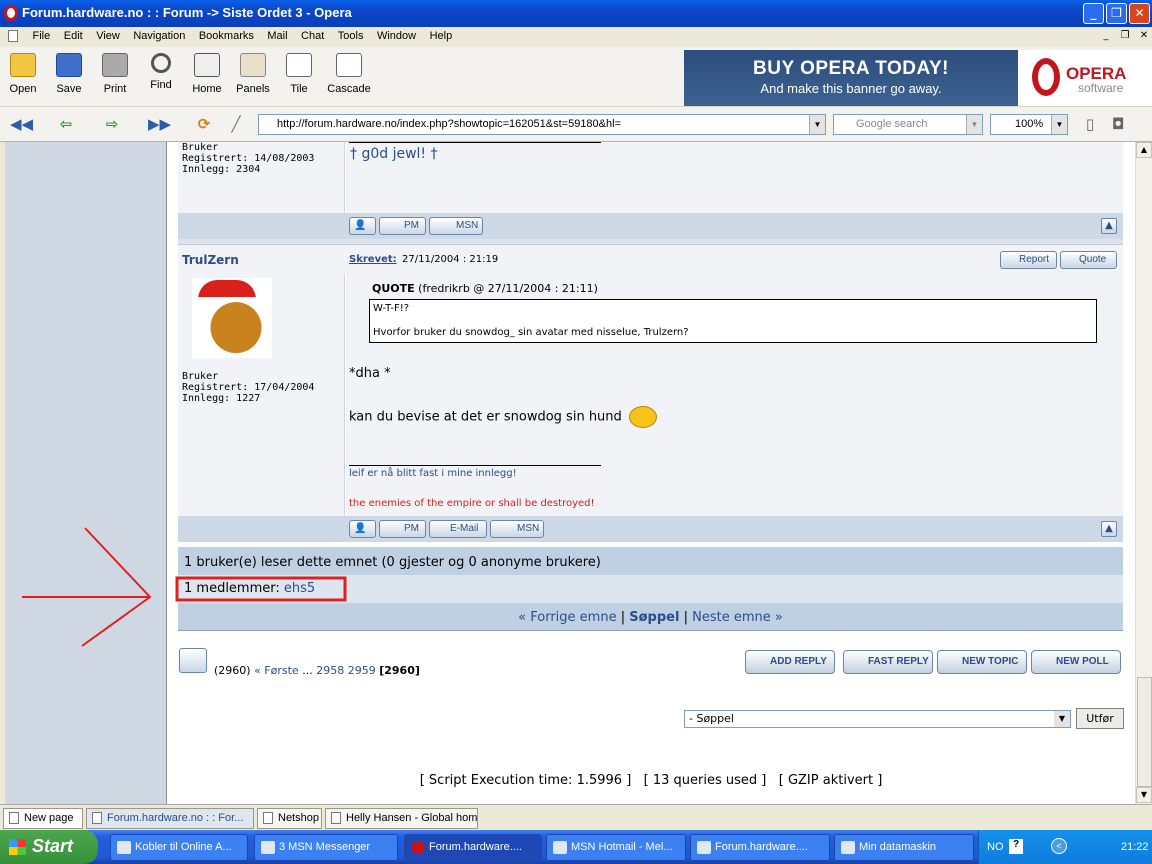  Describe the element at coordinates (312, 36) in the screenshot. I see `menu-chat: Chat` at that location.